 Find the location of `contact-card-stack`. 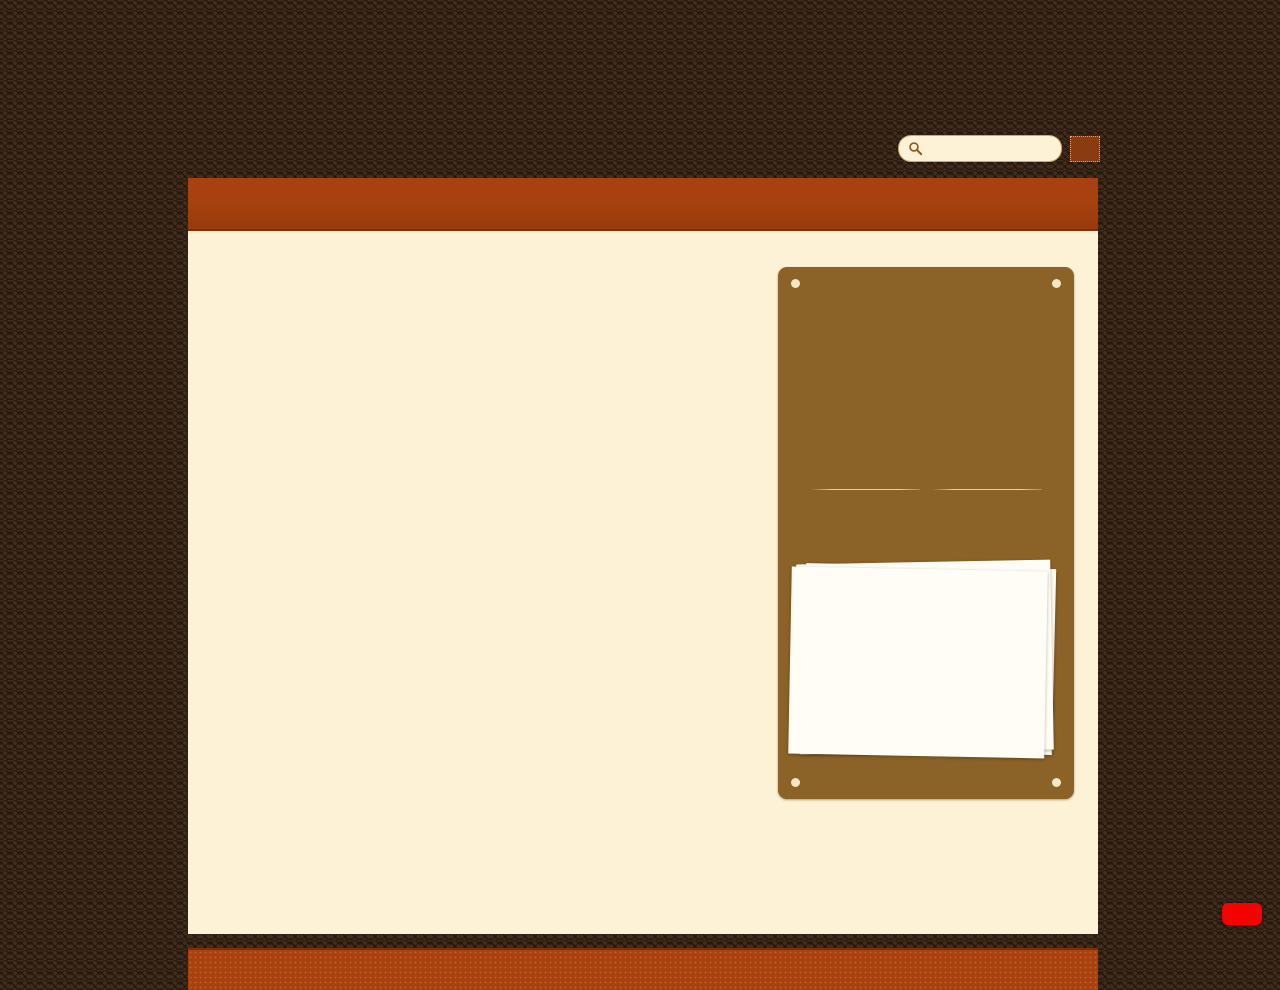

contact-card-stack is located at coordinates (923, 658).